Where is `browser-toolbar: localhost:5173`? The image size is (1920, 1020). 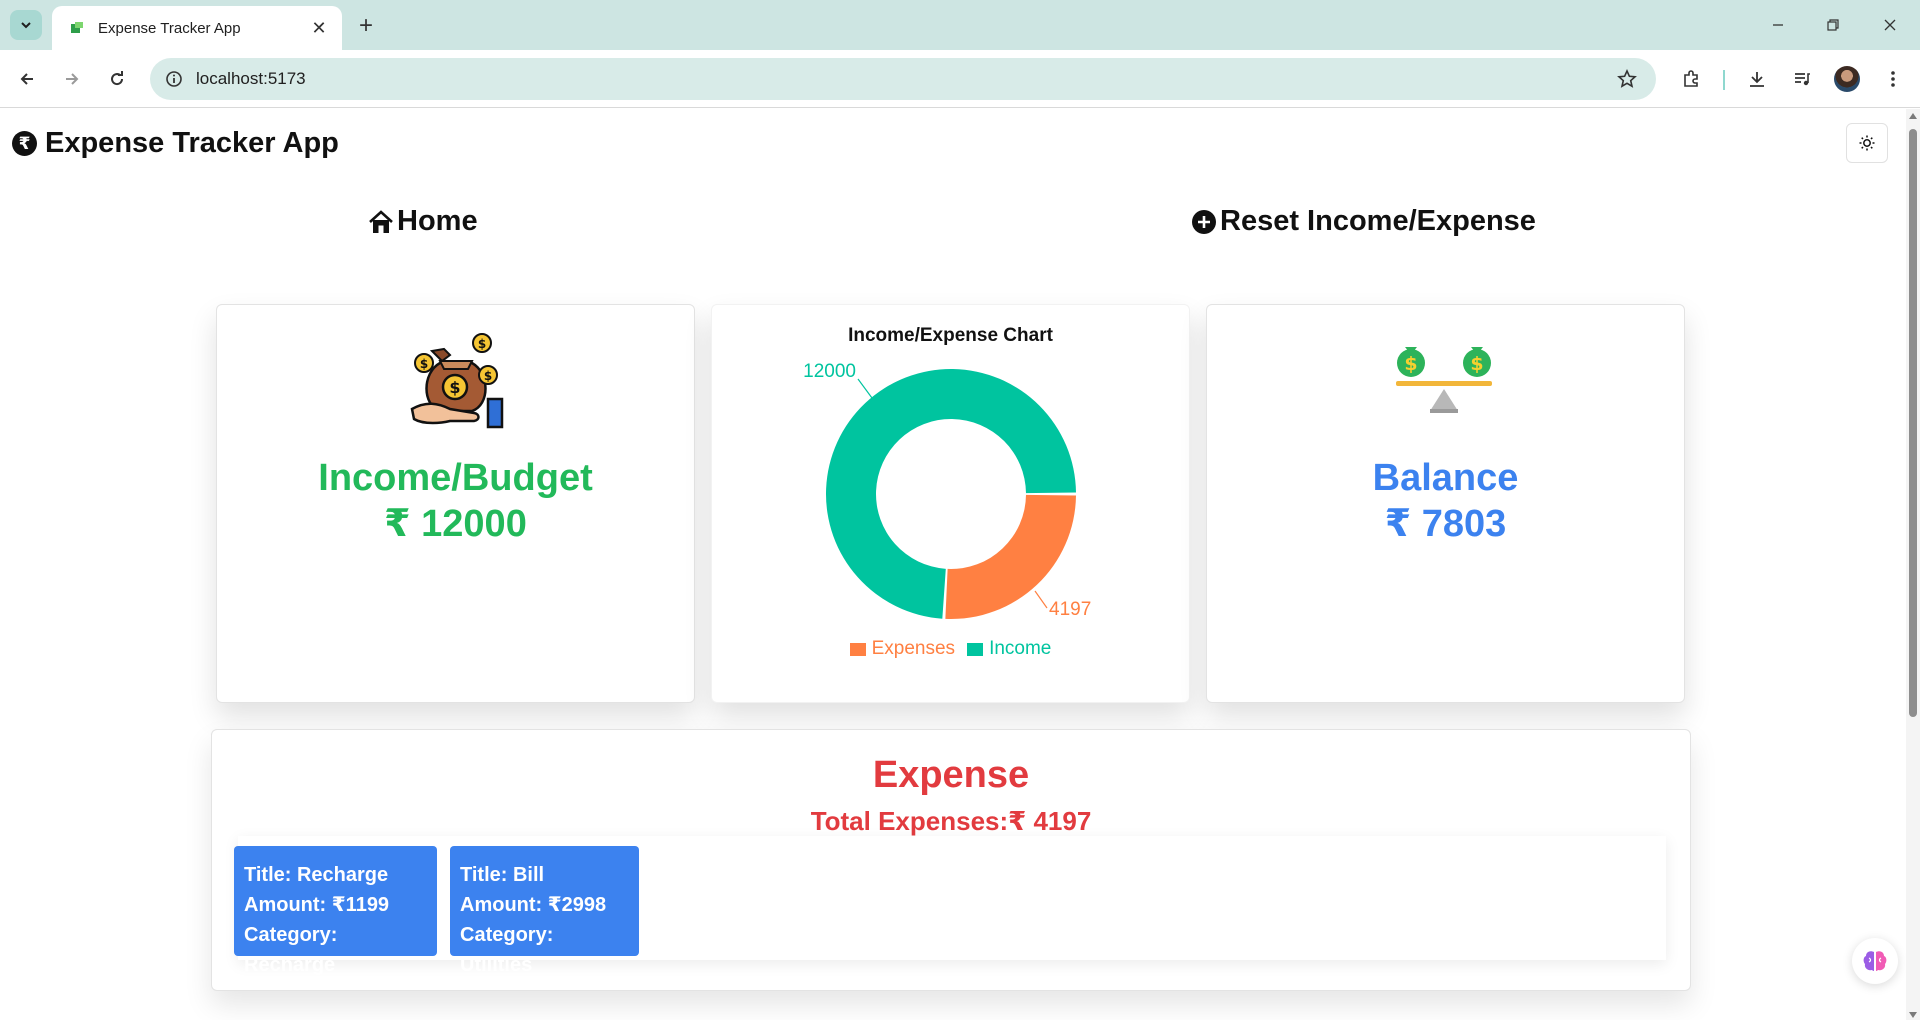
browser-toolbar: localhost:5173 is located at coordinates (960, 79).